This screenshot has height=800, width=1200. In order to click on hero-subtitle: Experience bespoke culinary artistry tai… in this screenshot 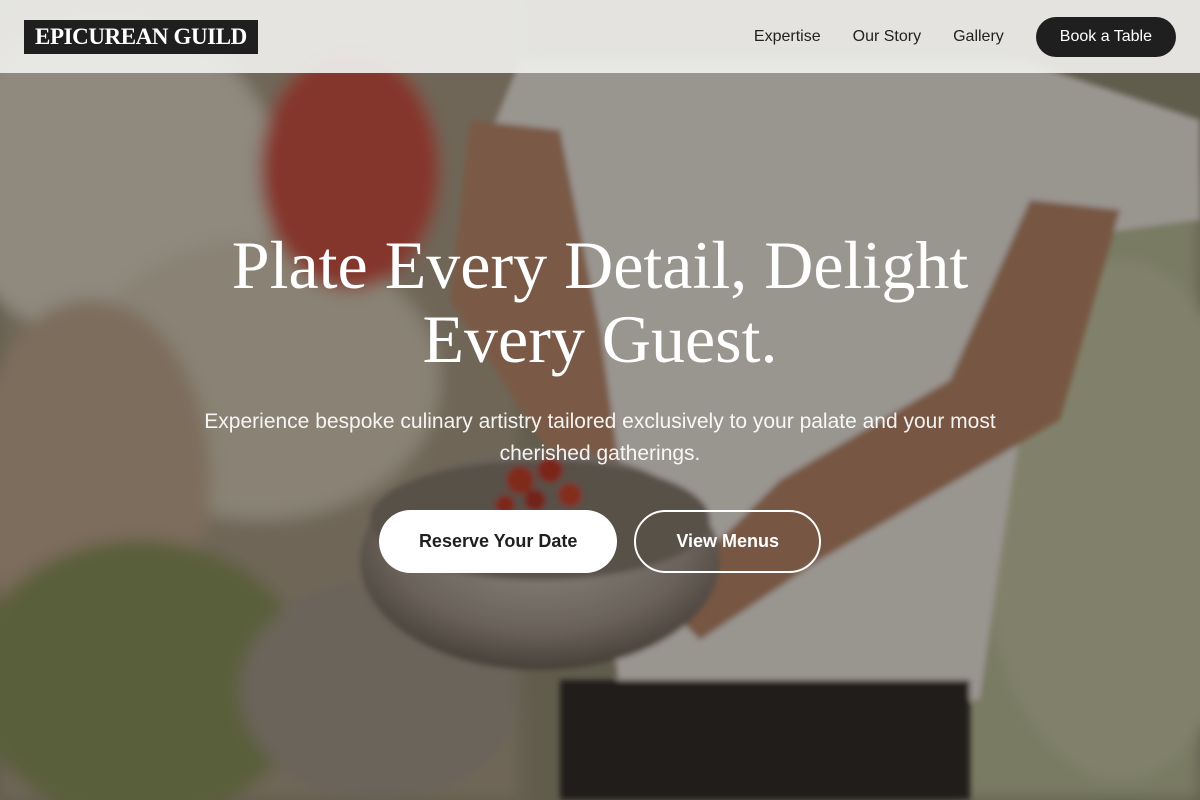, I will do `click(600, 437)`.